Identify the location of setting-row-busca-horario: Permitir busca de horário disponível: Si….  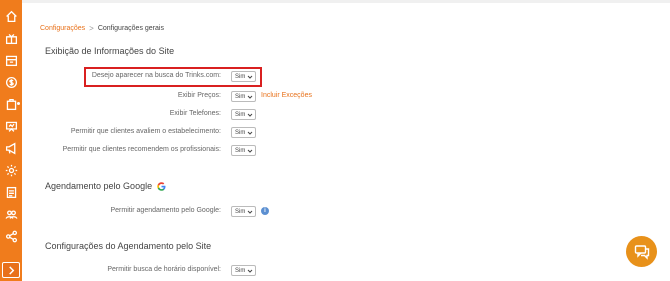
(200, 271).